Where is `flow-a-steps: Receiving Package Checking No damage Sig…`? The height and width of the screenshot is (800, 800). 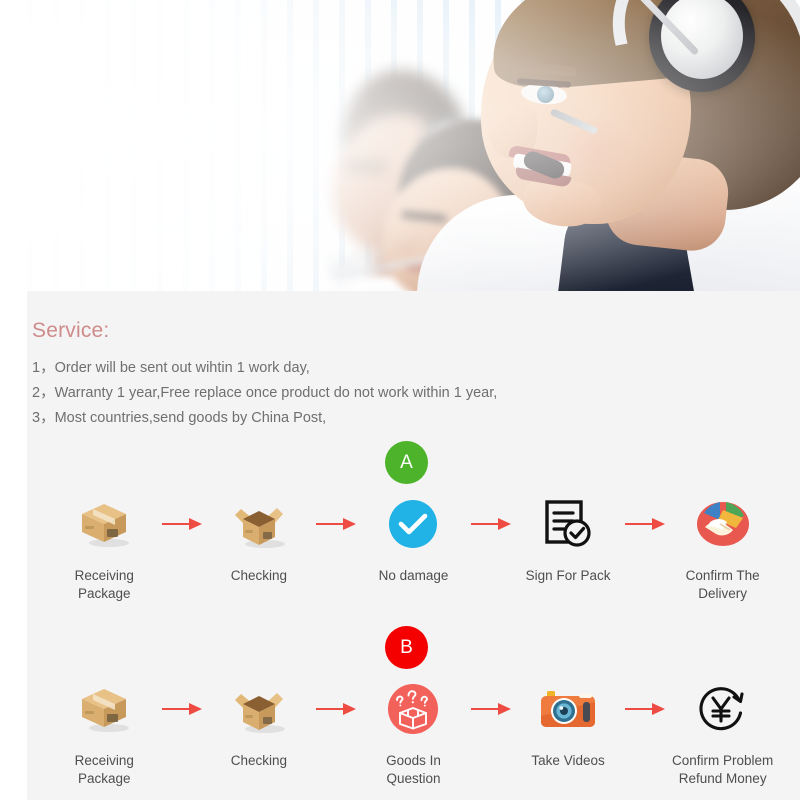 flow-a-steps: Receiving Package Checking No damage Sig… is located at coordinates (413, 548).